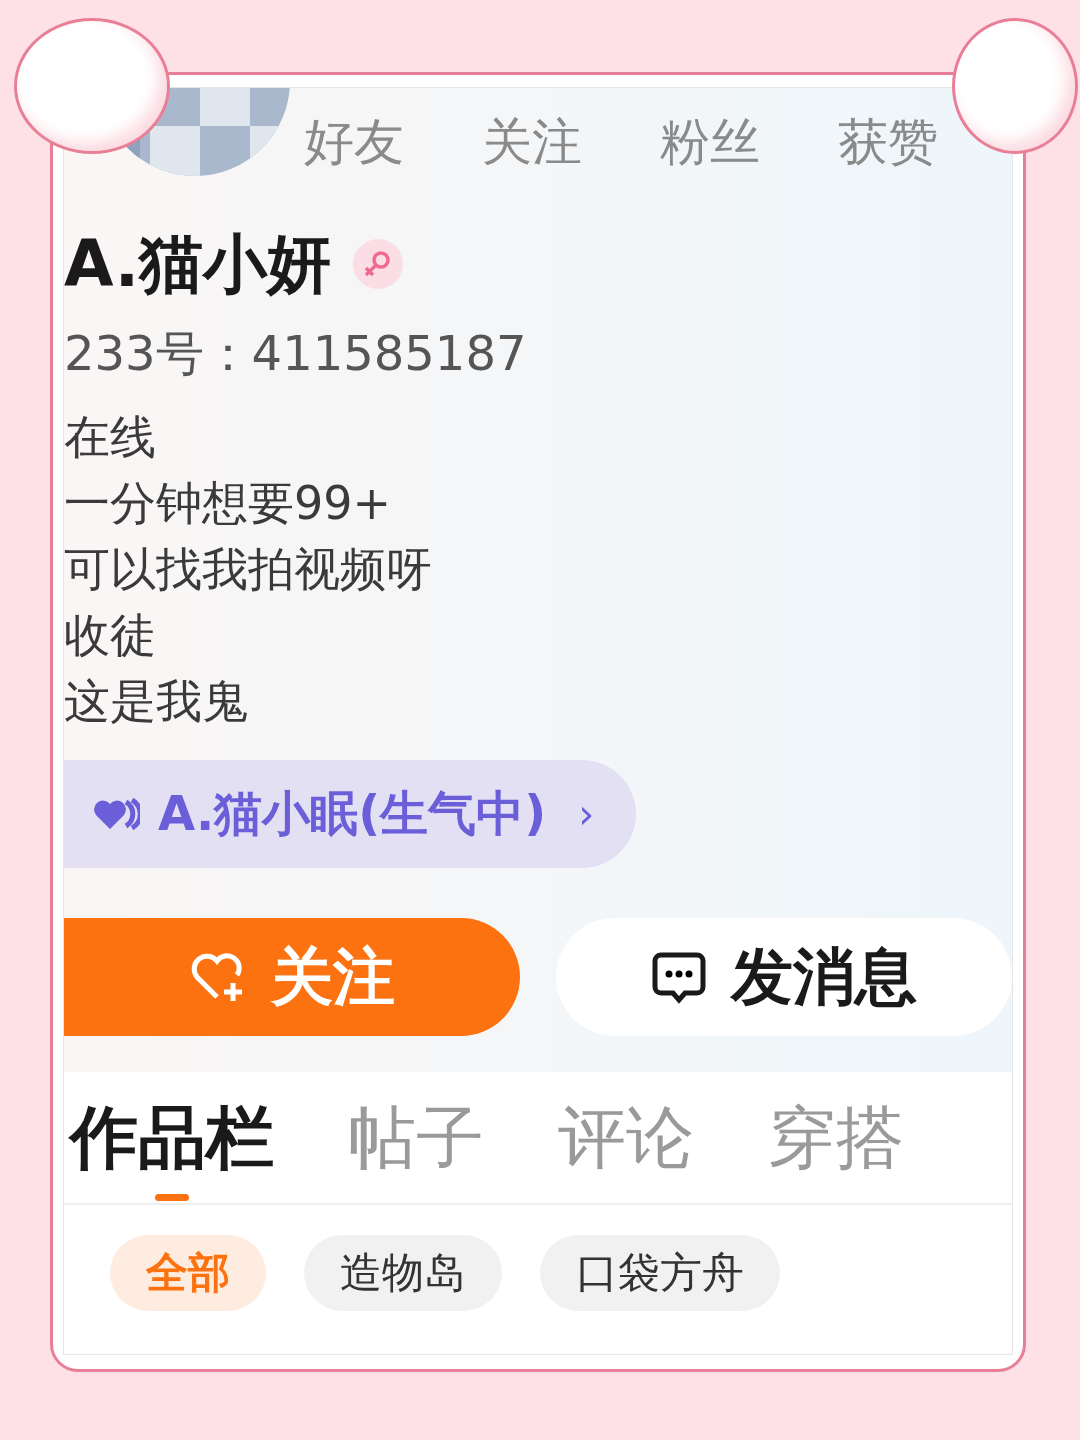 This screenshot has width=1080, height=1440. I want to click on user-id: 233号：411585187, so click(296, 353).